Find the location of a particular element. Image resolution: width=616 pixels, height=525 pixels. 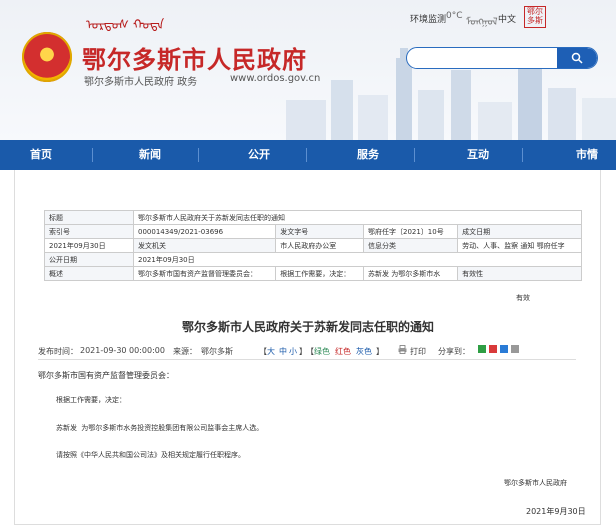

printer-icon is located at coordinates (402, 349).